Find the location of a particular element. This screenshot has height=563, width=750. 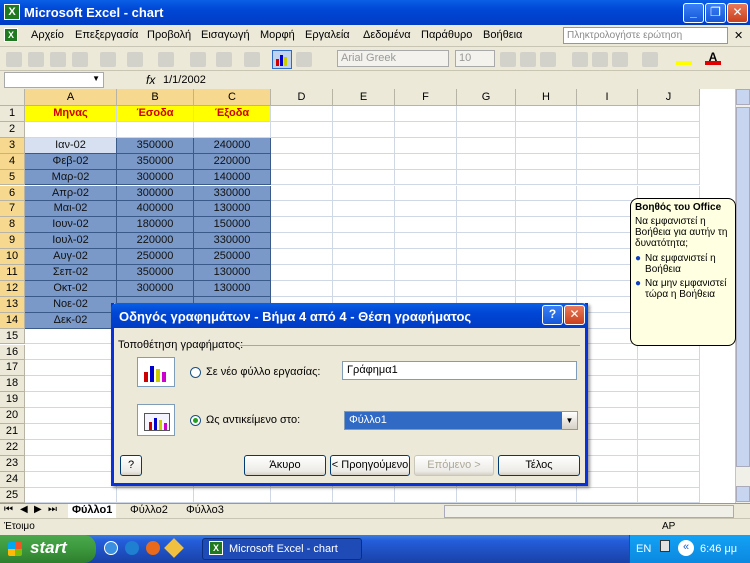

fill-color-icon is located at coordinates (684, 58).